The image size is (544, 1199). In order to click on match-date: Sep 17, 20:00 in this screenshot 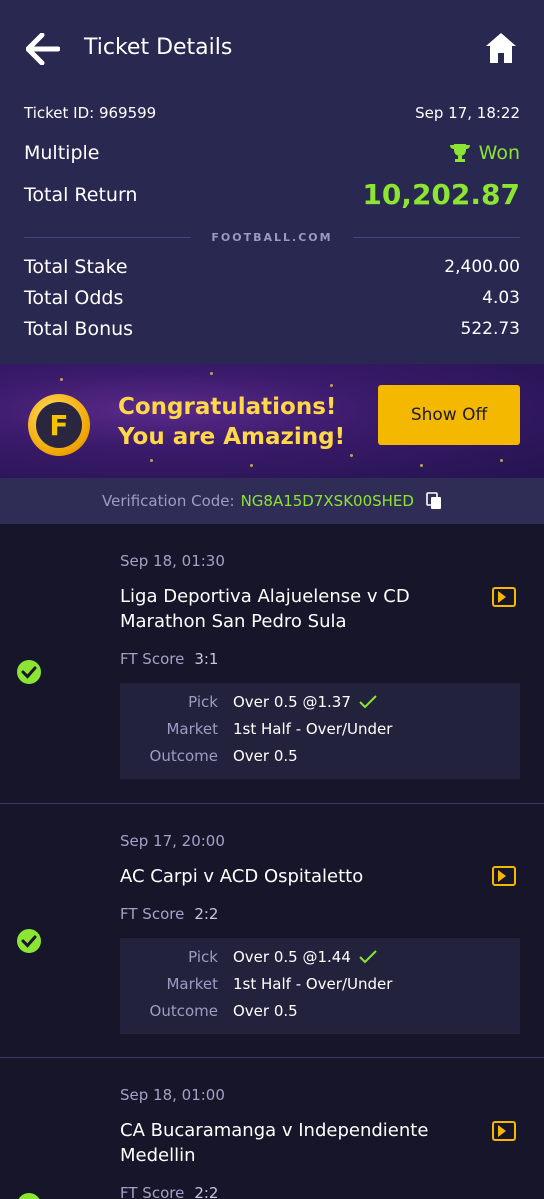, I will do `click(172, 841)`.